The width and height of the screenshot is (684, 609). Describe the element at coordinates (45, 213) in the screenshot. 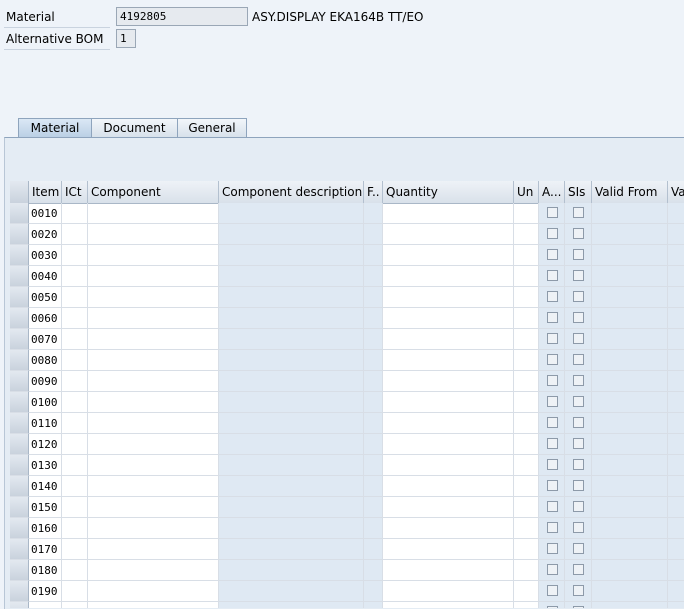

I see `item-cell: 0010` at that location.